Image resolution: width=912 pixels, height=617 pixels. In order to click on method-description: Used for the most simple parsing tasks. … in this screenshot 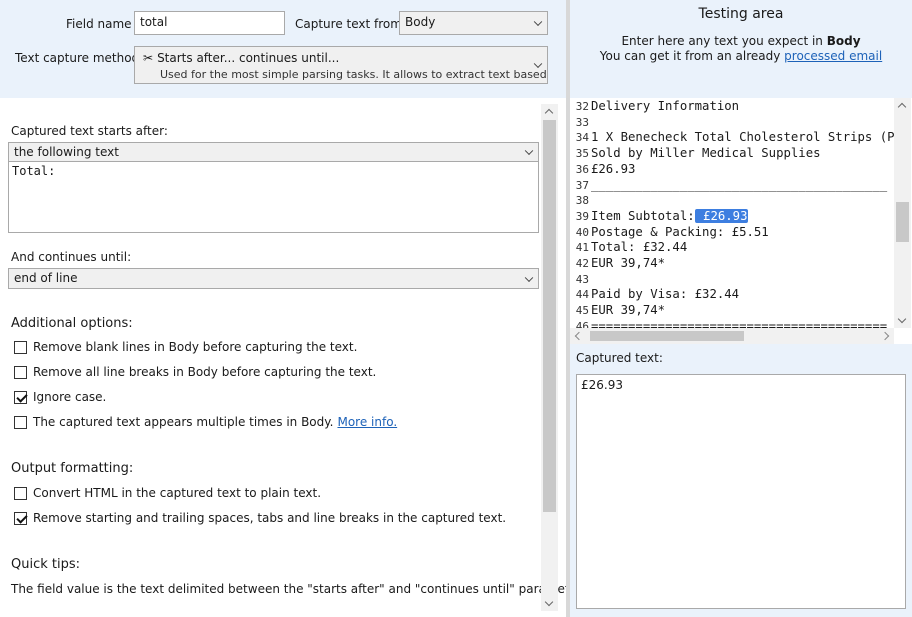, I will do `click(354, 74)`.